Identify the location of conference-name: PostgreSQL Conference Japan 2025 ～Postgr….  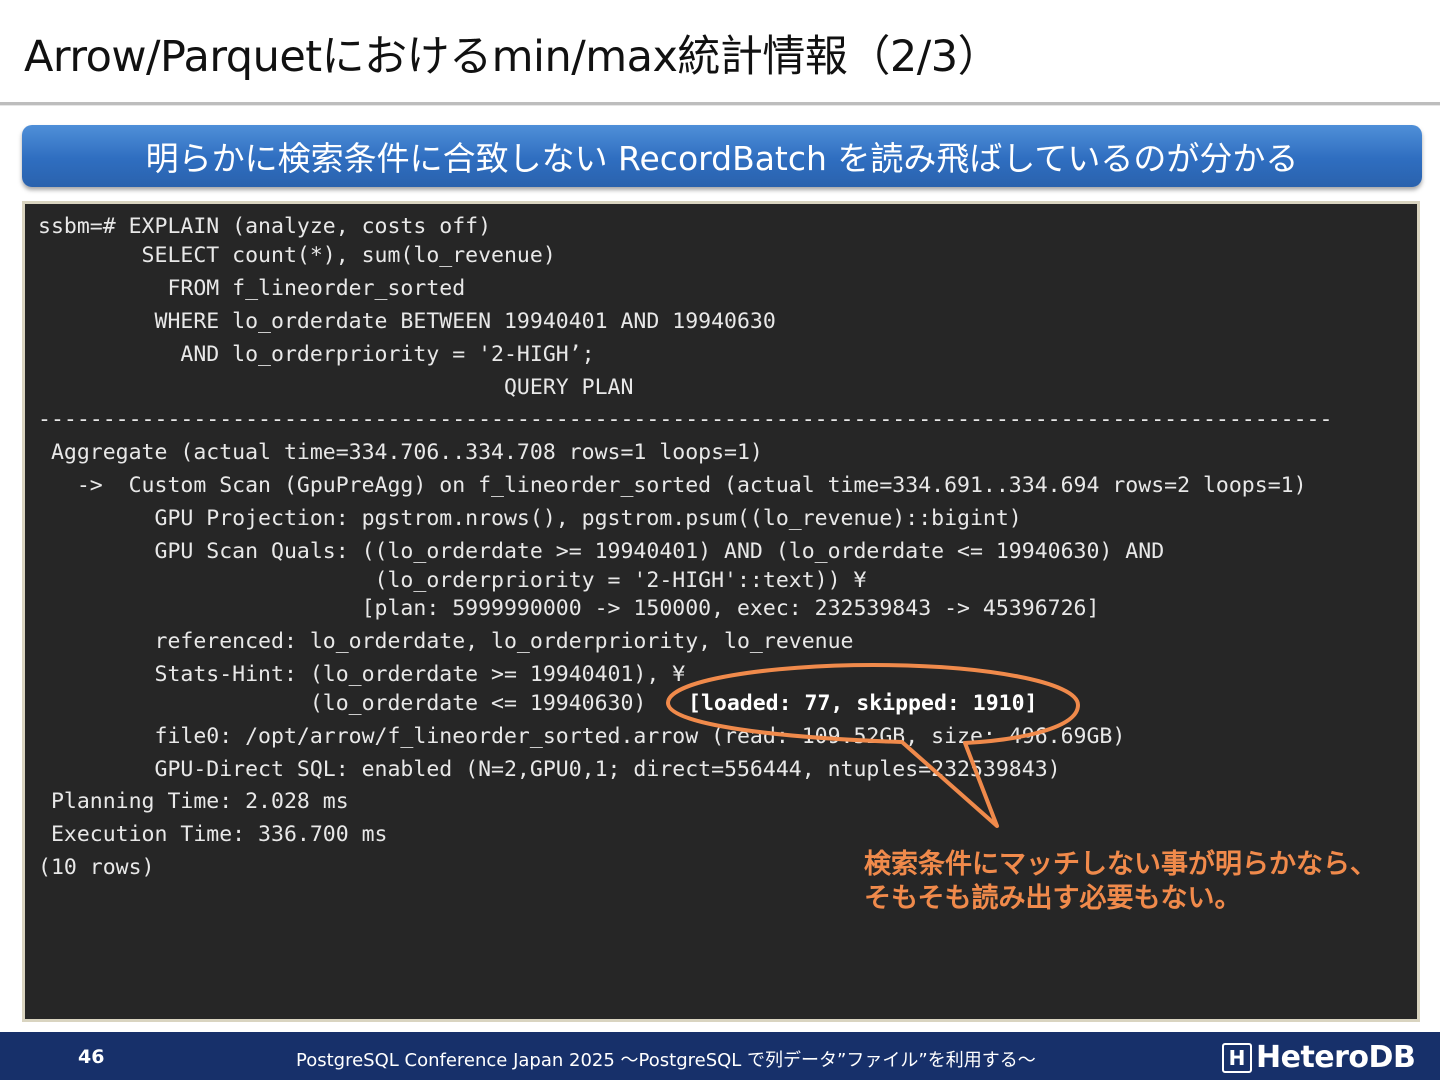
(666, 1060).